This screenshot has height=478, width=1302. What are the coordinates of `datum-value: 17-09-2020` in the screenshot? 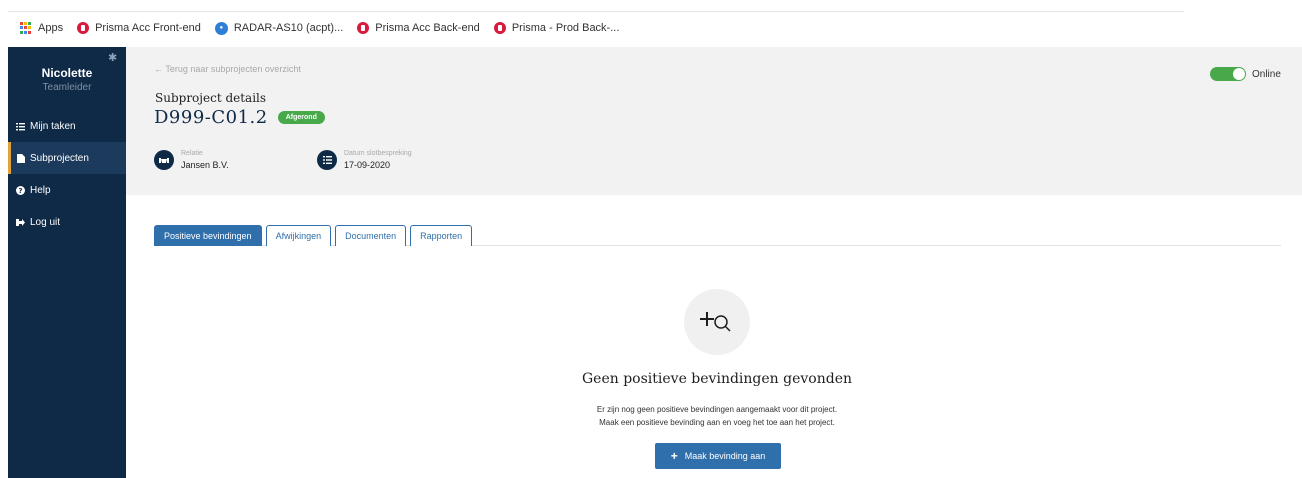 It's located at (367, 165).